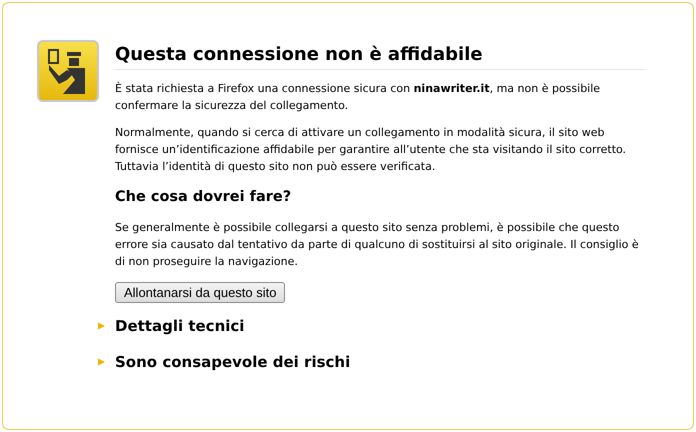 The width and height of the screenshot is (696, 432). I want to click on advice-text: Se generalmente è possibile collegarsi a questo sito senza problemi, è possibile che questo errore sia causato dal tentativo da parte di qualcuno di sostituirsi al sito originale. Il consiglio è di non proseguire la navigazione., so click(377, 245).